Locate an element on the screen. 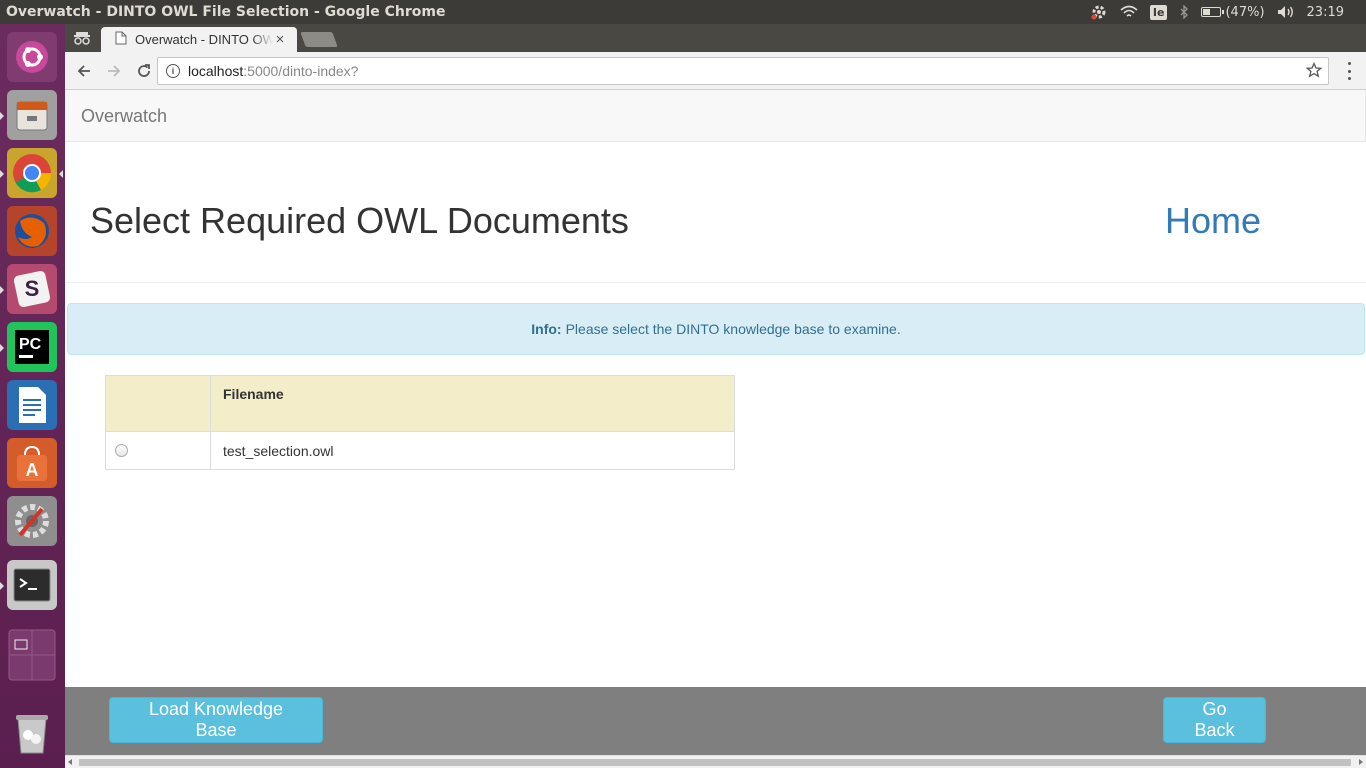 This screenshot has width=1366, height=768. reload-icon is located at coordinates (144, 71).